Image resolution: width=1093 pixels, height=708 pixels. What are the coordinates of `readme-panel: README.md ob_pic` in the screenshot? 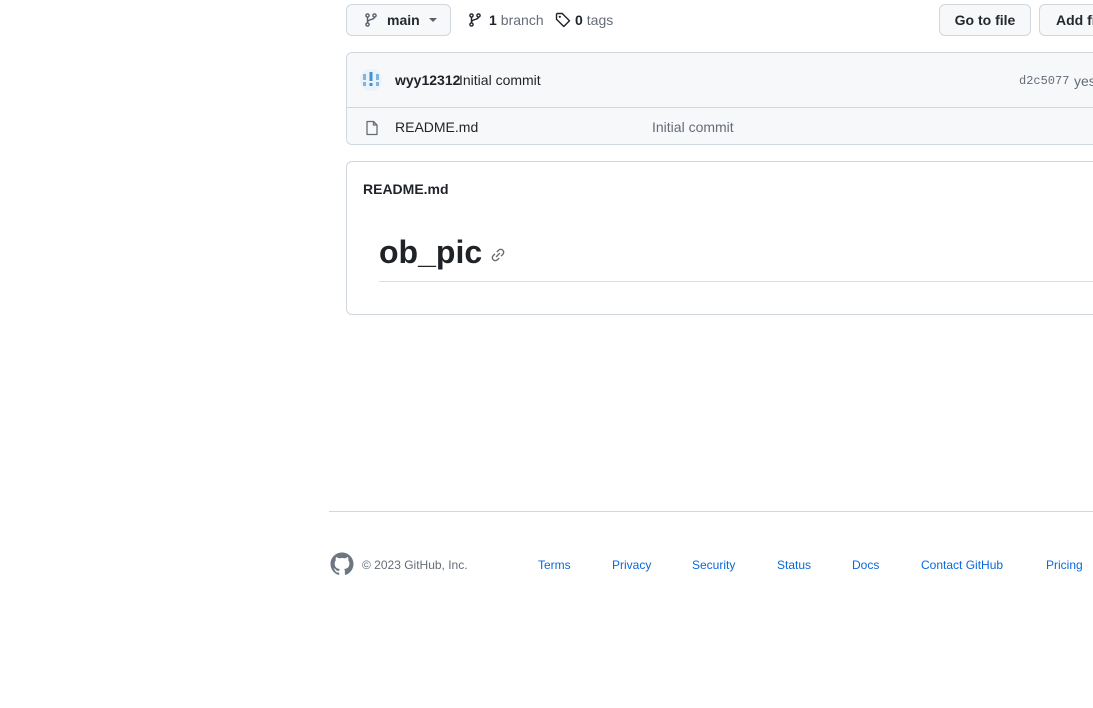 It's located at (719, 238).